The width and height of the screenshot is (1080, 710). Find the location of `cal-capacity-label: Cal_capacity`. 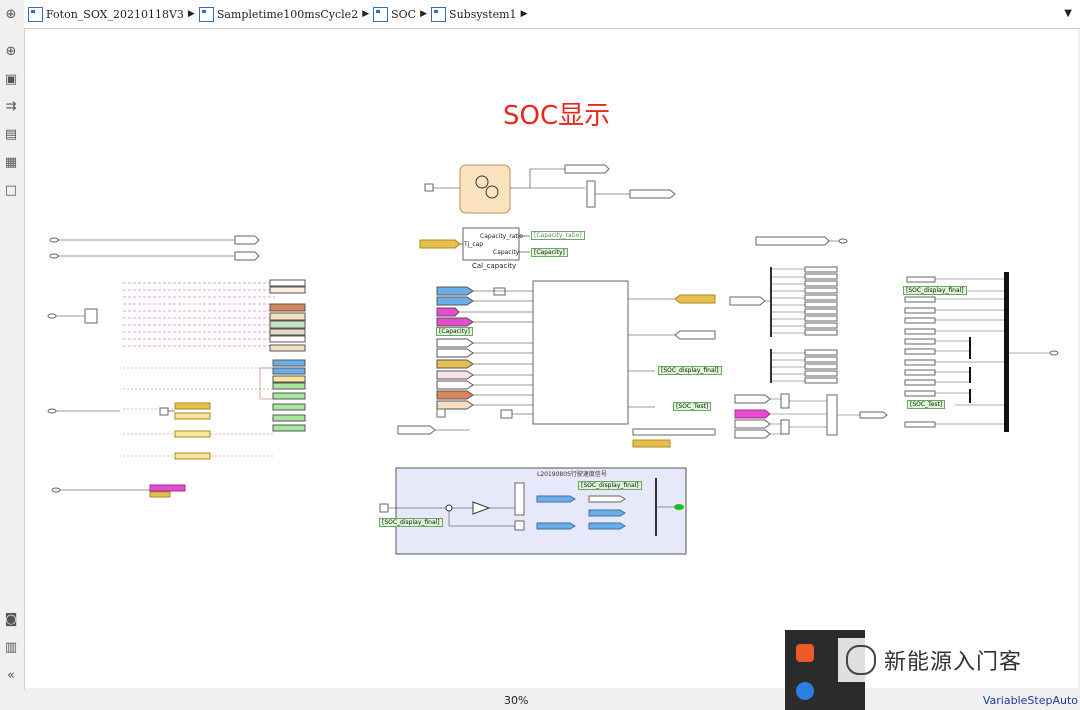

cal-capacity-label: Cal_capacity is located at coordinates (494, 266).